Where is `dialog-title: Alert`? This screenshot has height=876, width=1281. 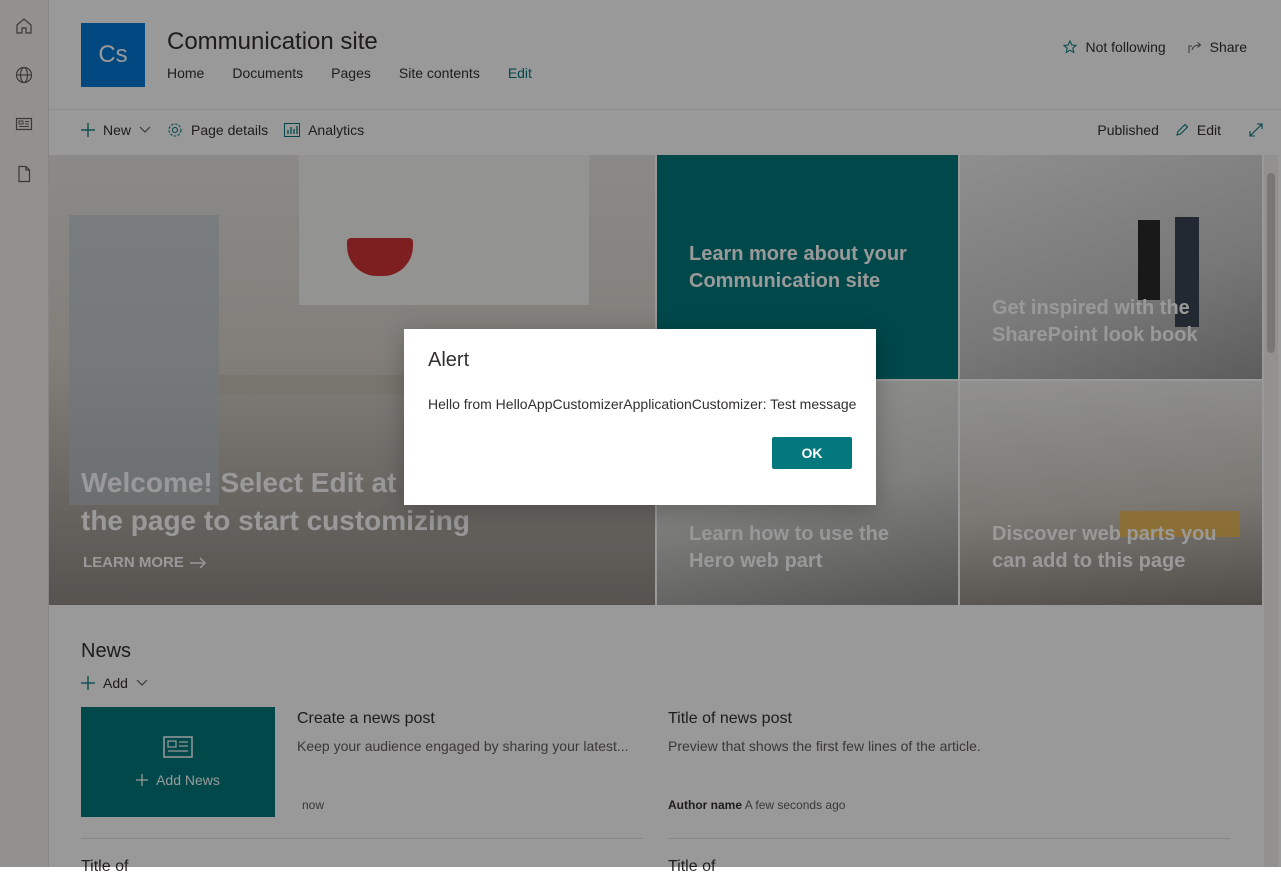 dialog-title: Alert is located at coordinates (449, 360).